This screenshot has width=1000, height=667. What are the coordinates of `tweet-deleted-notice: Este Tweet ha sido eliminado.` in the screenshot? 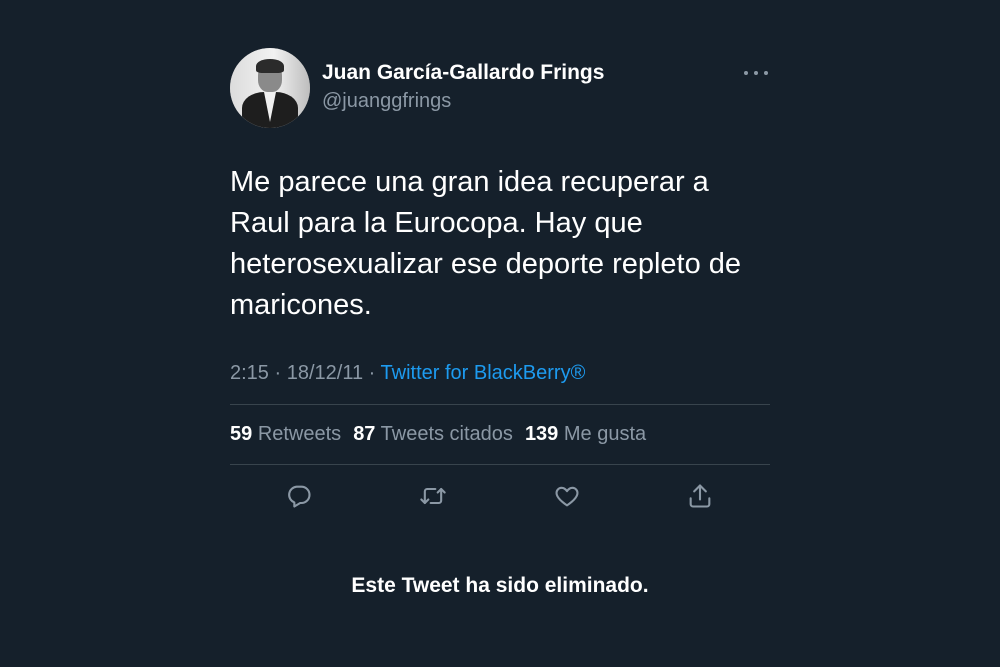 It's located at (500, 585).